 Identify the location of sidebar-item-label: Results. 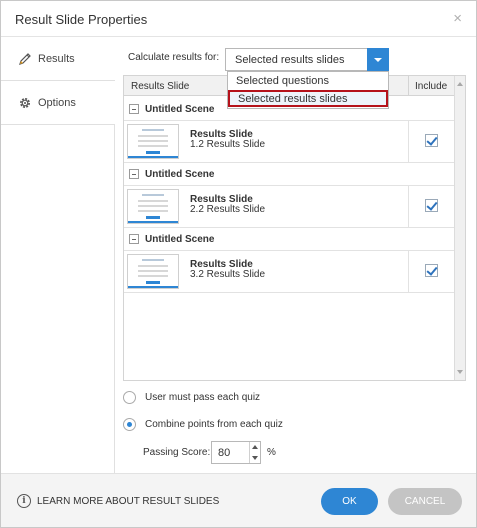
(56, 58).